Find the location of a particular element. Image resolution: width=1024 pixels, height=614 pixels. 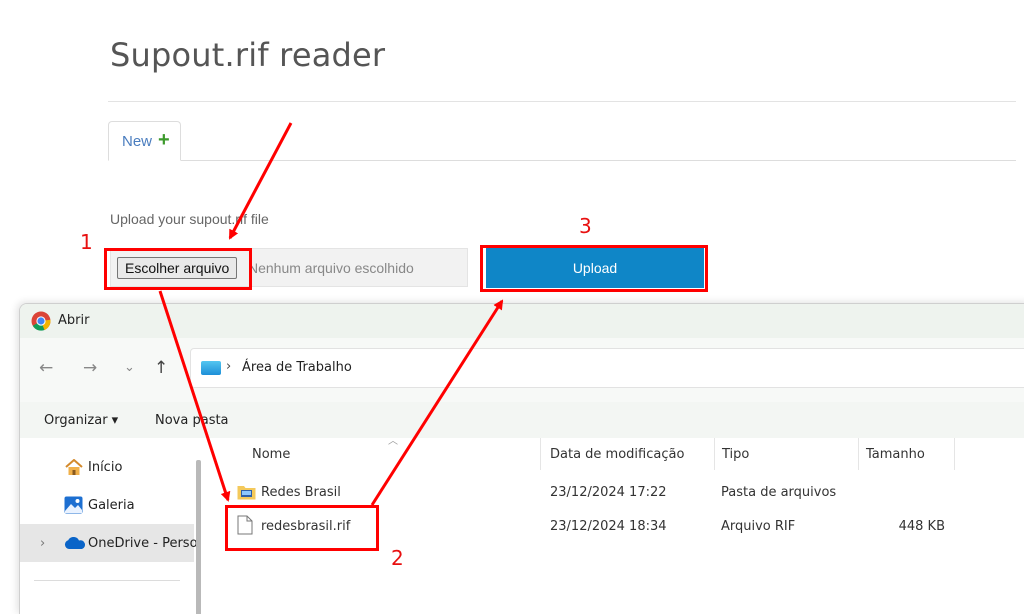

back-arrow-icon: ← is located at coordinates (46, 368).